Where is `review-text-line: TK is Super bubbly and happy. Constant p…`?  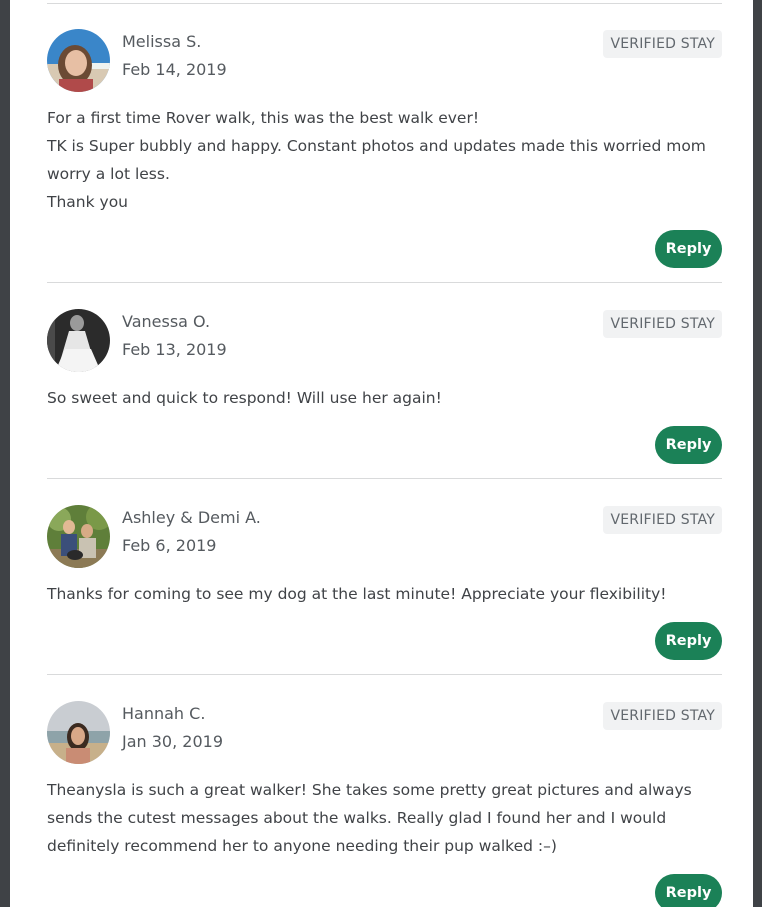 review-text-line: TK is Super bubbly and happy. Constant p… is located at coordinates (376, 146).